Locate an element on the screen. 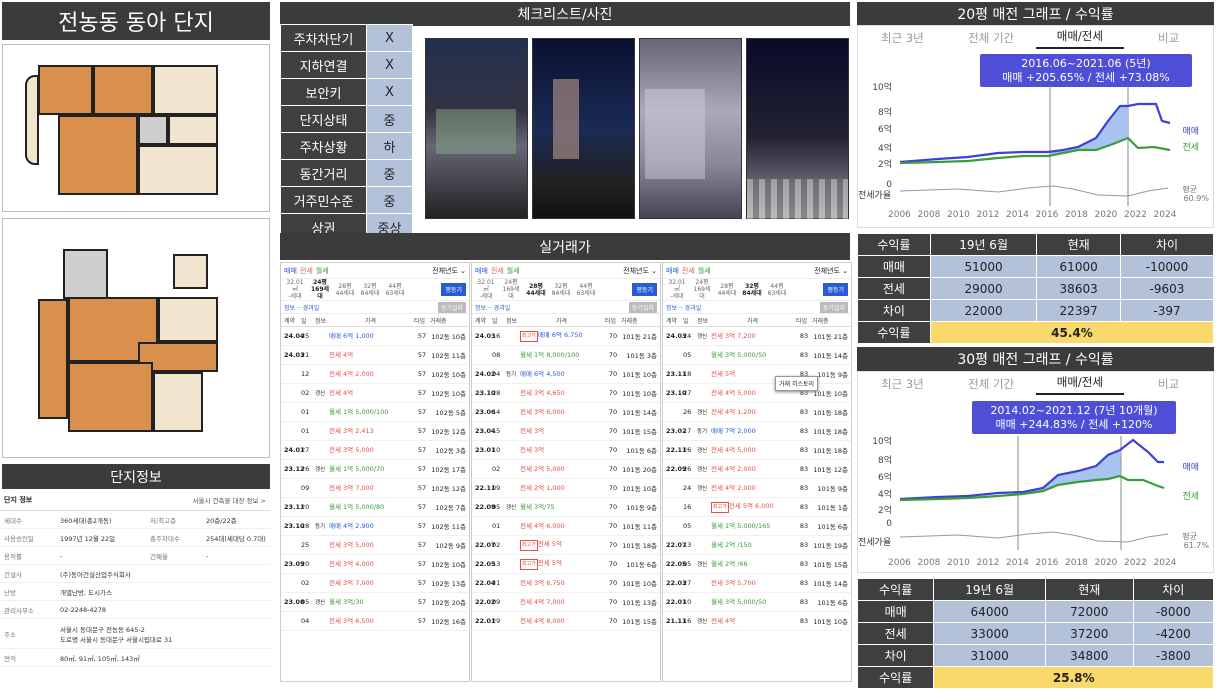 The width and height of the screenshot is (1216, 689). trade-price: 전세 3억 5,000 is located at coordinates (370, 450).